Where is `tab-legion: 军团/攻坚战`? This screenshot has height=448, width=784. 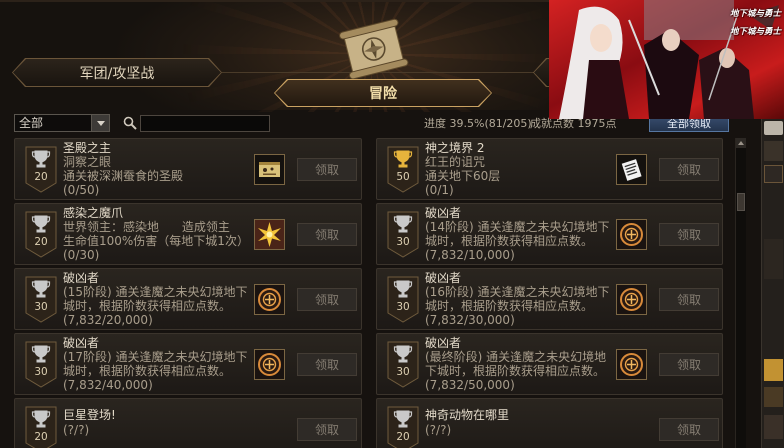
tab-legion: 军团/攻坚战 is located at coordinates (117, 72).